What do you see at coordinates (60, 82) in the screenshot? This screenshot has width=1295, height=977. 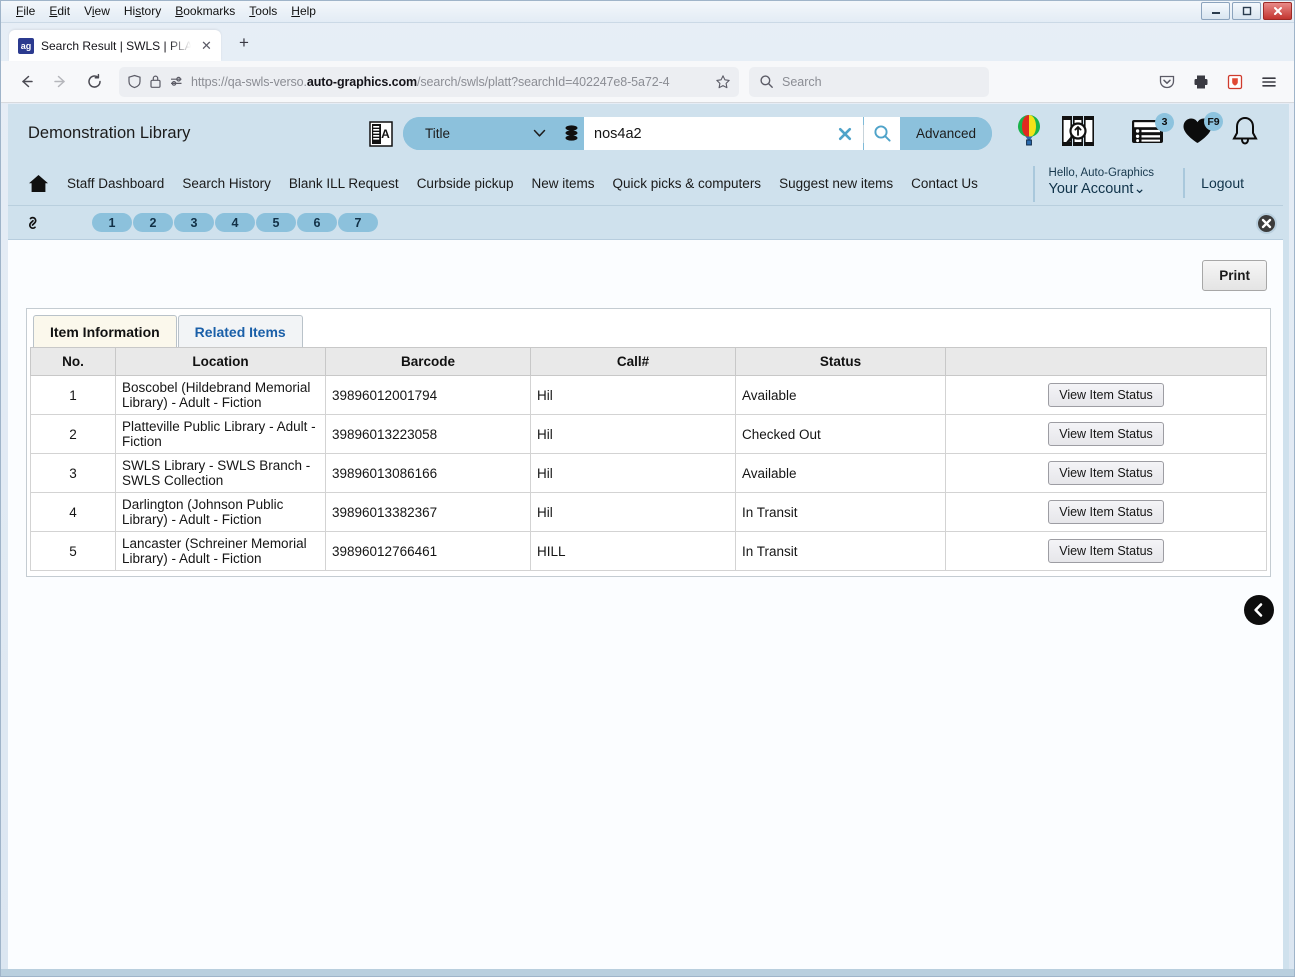 I see `forward-button` at bounding box center [60, 82].